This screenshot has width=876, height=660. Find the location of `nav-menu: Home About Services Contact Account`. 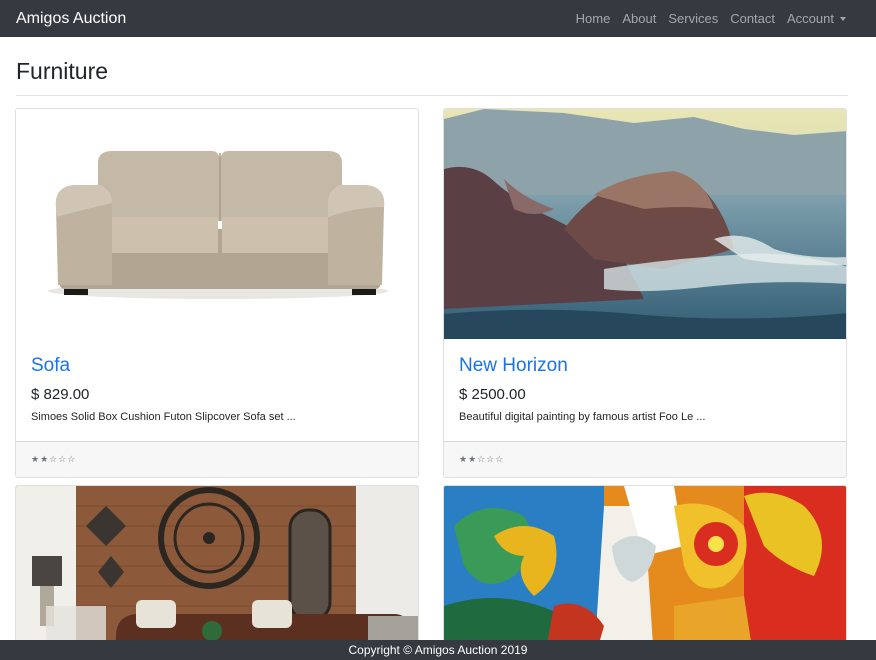

nav-menu: Home About Services Contact Account is located at coordinates (708, 18).